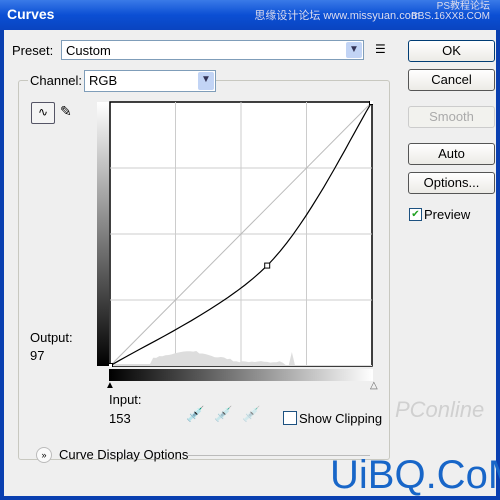 This screenshot has width=500, height=500. What do you see at coordinates (447, 214) in the screenshot?
I see `preview-label: Preview` at bounding box center [447, 214].